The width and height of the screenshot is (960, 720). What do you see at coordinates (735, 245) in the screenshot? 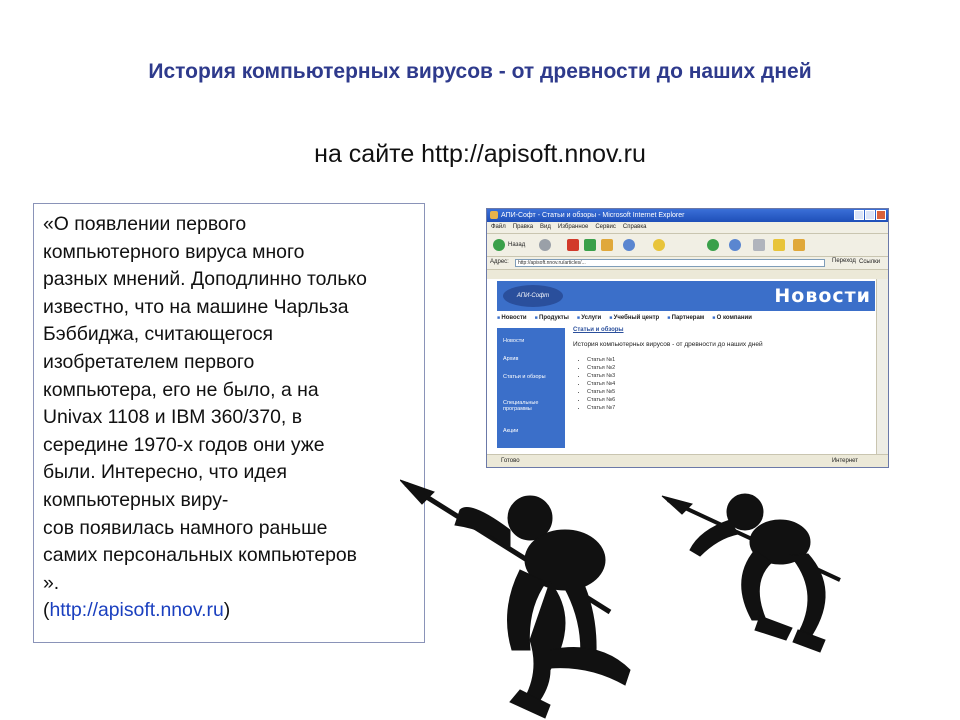
I see `history-icon` at bounding box center [735, 245].